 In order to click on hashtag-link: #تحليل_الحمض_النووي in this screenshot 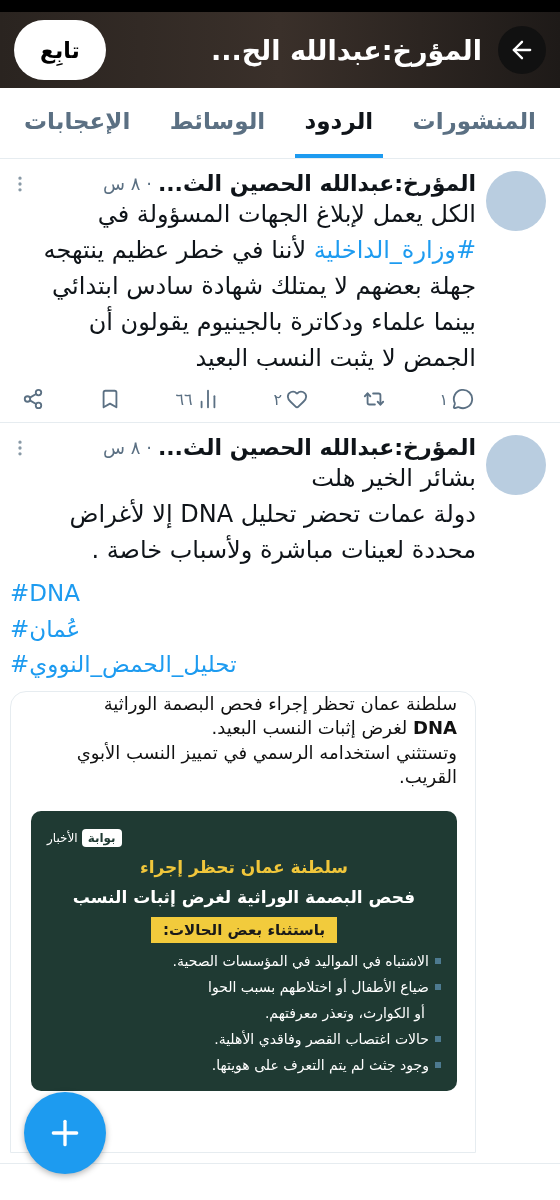, I will do `click(243, 665)`.